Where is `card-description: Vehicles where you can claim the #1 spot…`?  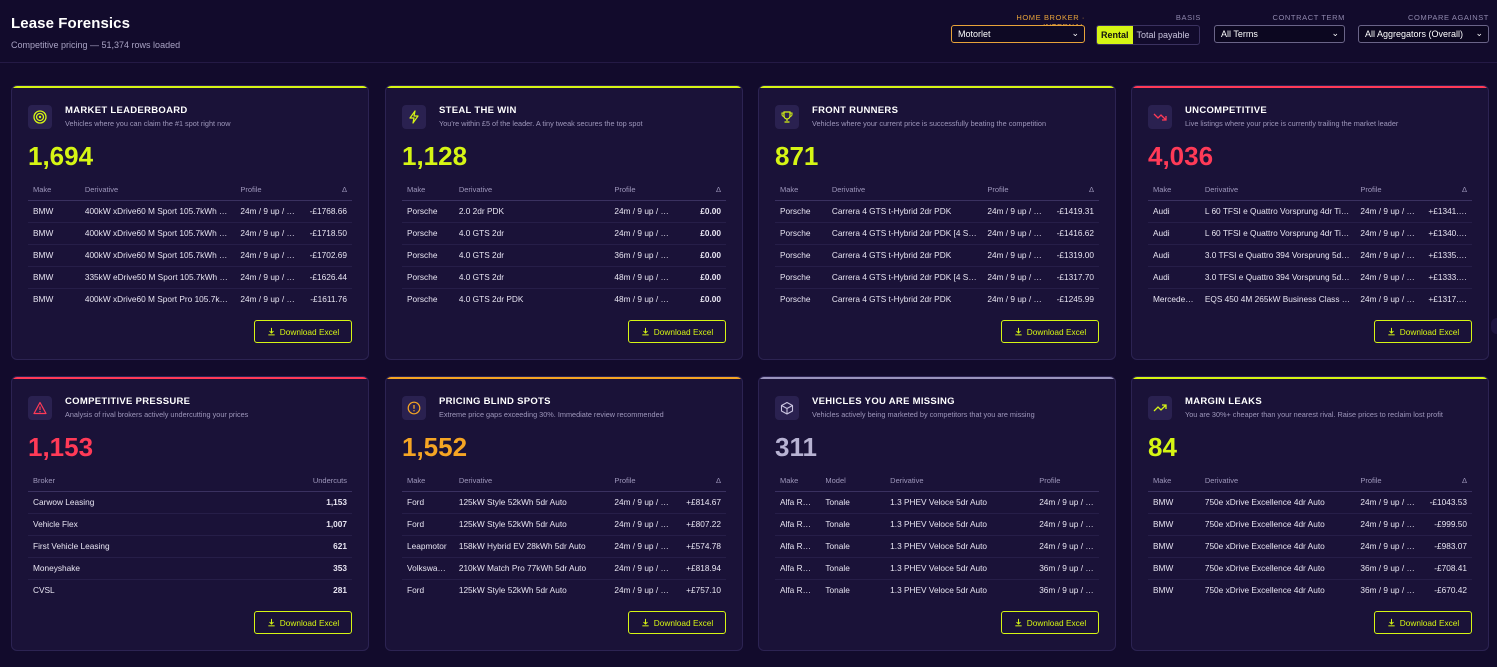
card-description: Vehicles where you can claim the #1 spot… is located at coordinates (148, 123).